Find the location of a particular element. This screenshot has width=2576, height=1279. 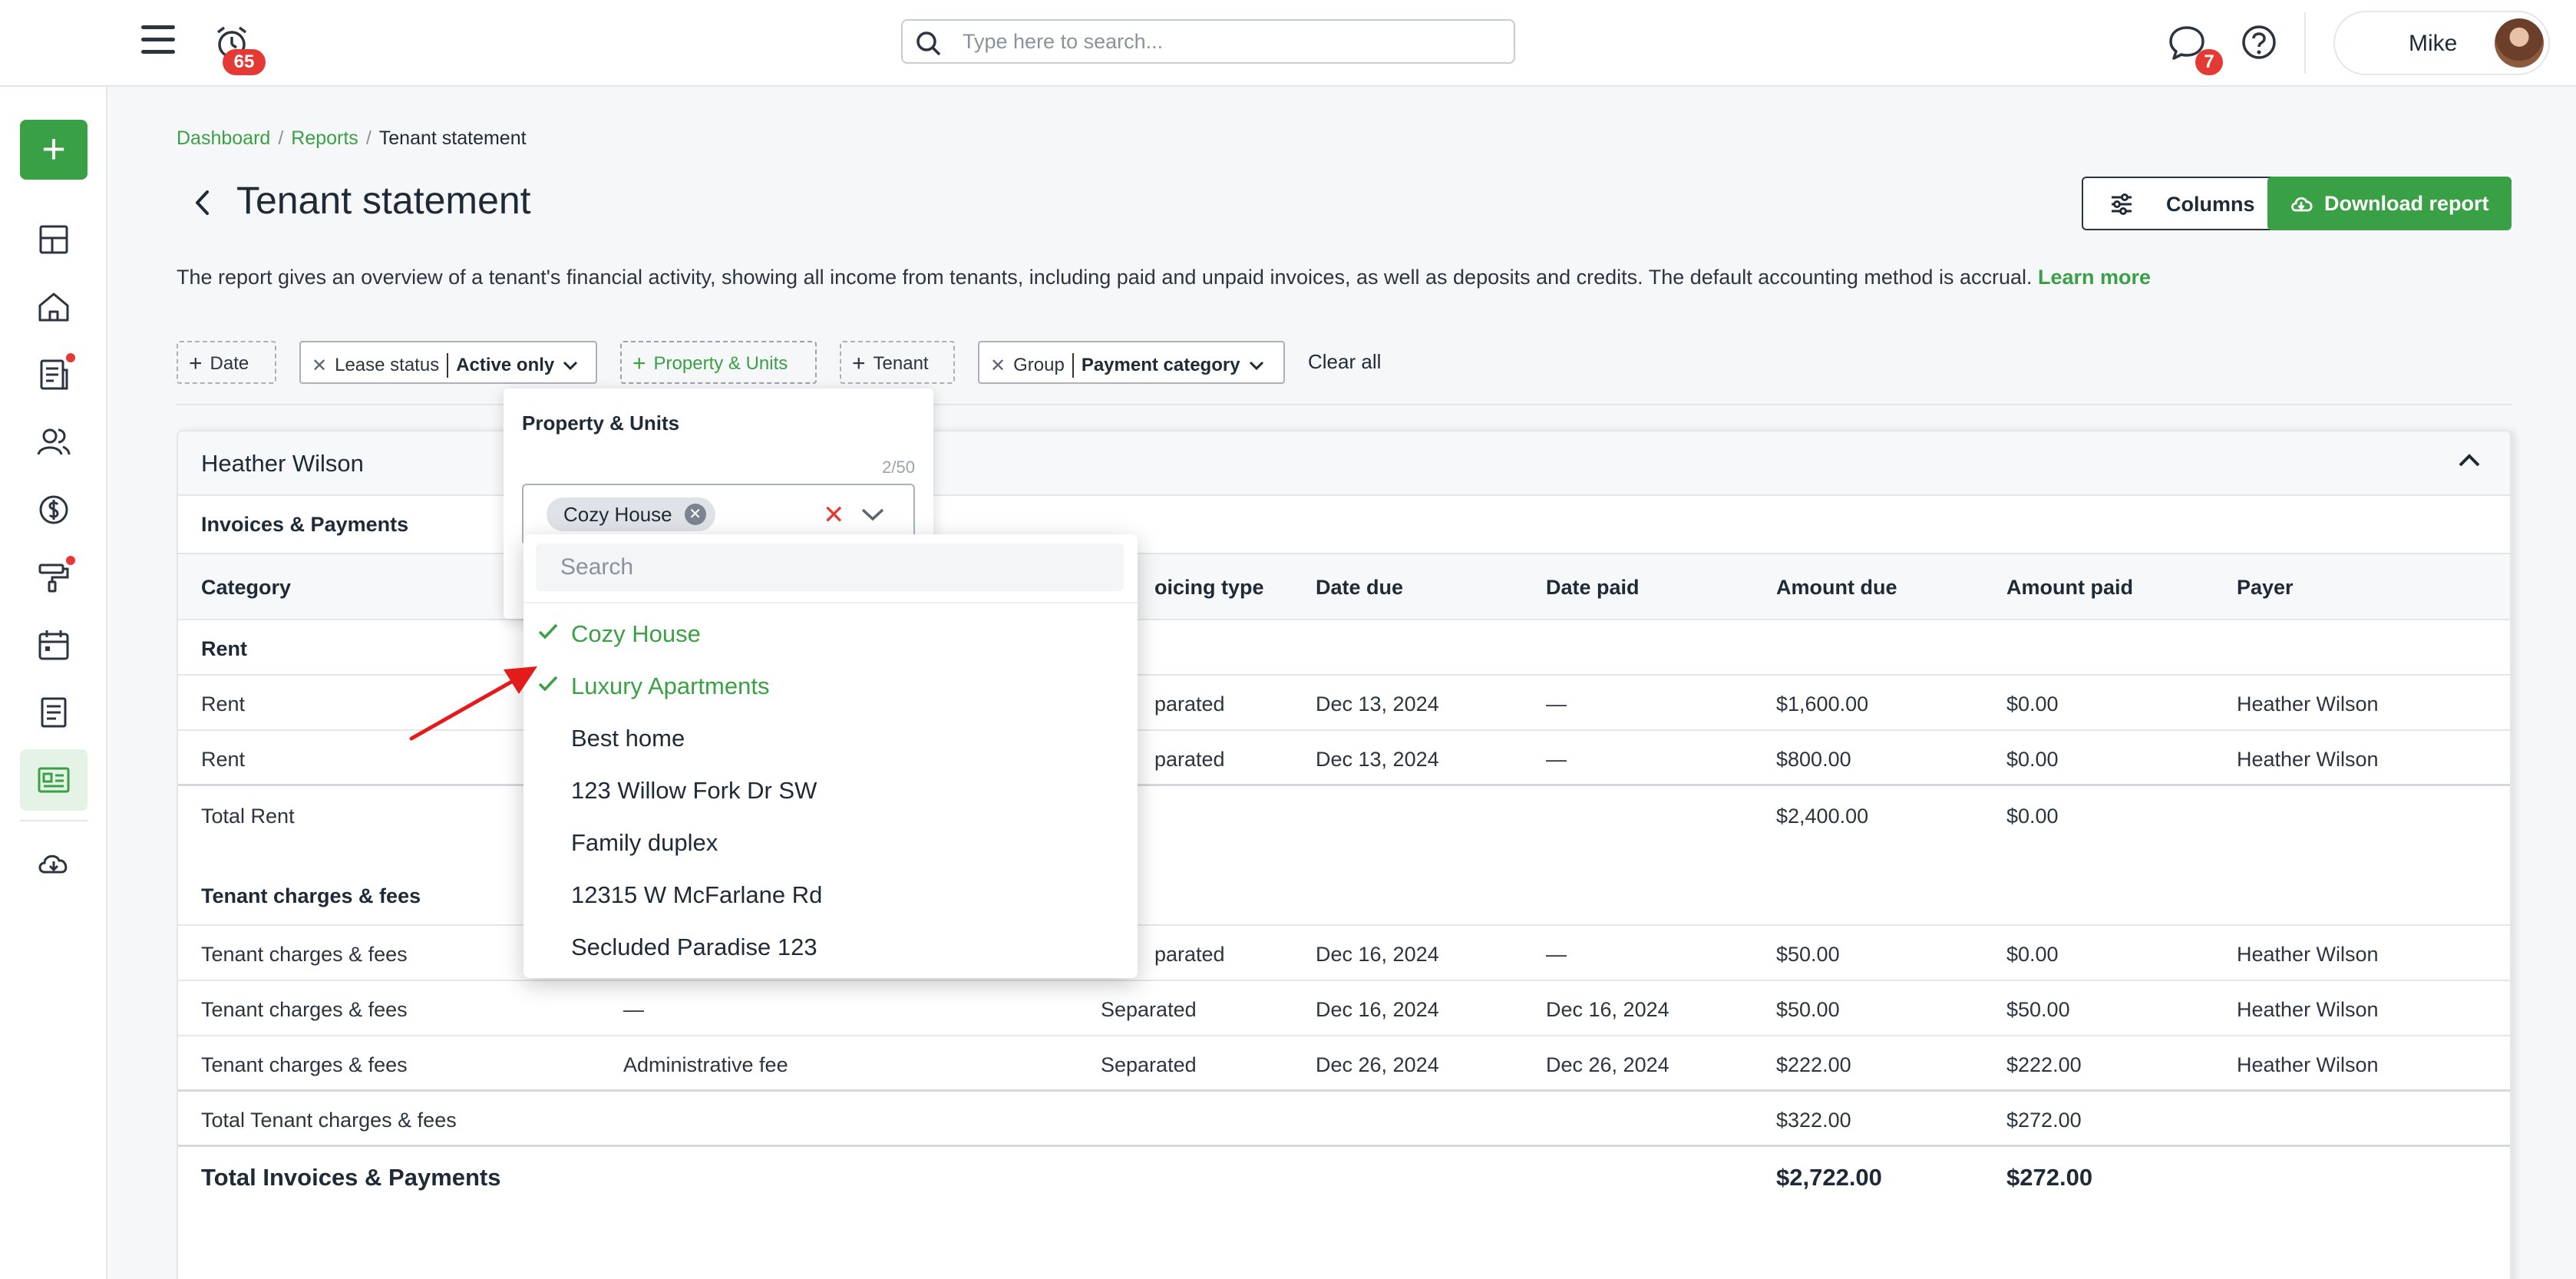

maintenance-alert-dot is located at coordinates (70, 560).